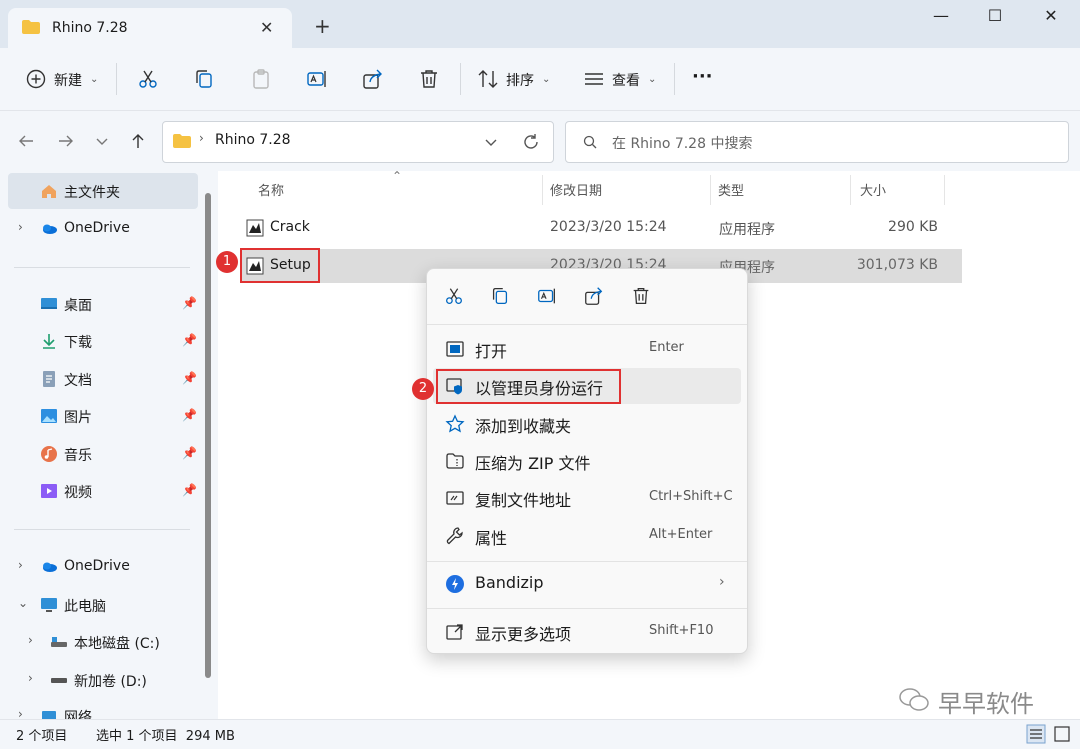 Image resolution: width=1080 pixels, height=749 pixels. Describe the element at coordinates (691, 496) in the screenshot. I see `menu-shortcut: Ctrl+Shift+C` at that location.